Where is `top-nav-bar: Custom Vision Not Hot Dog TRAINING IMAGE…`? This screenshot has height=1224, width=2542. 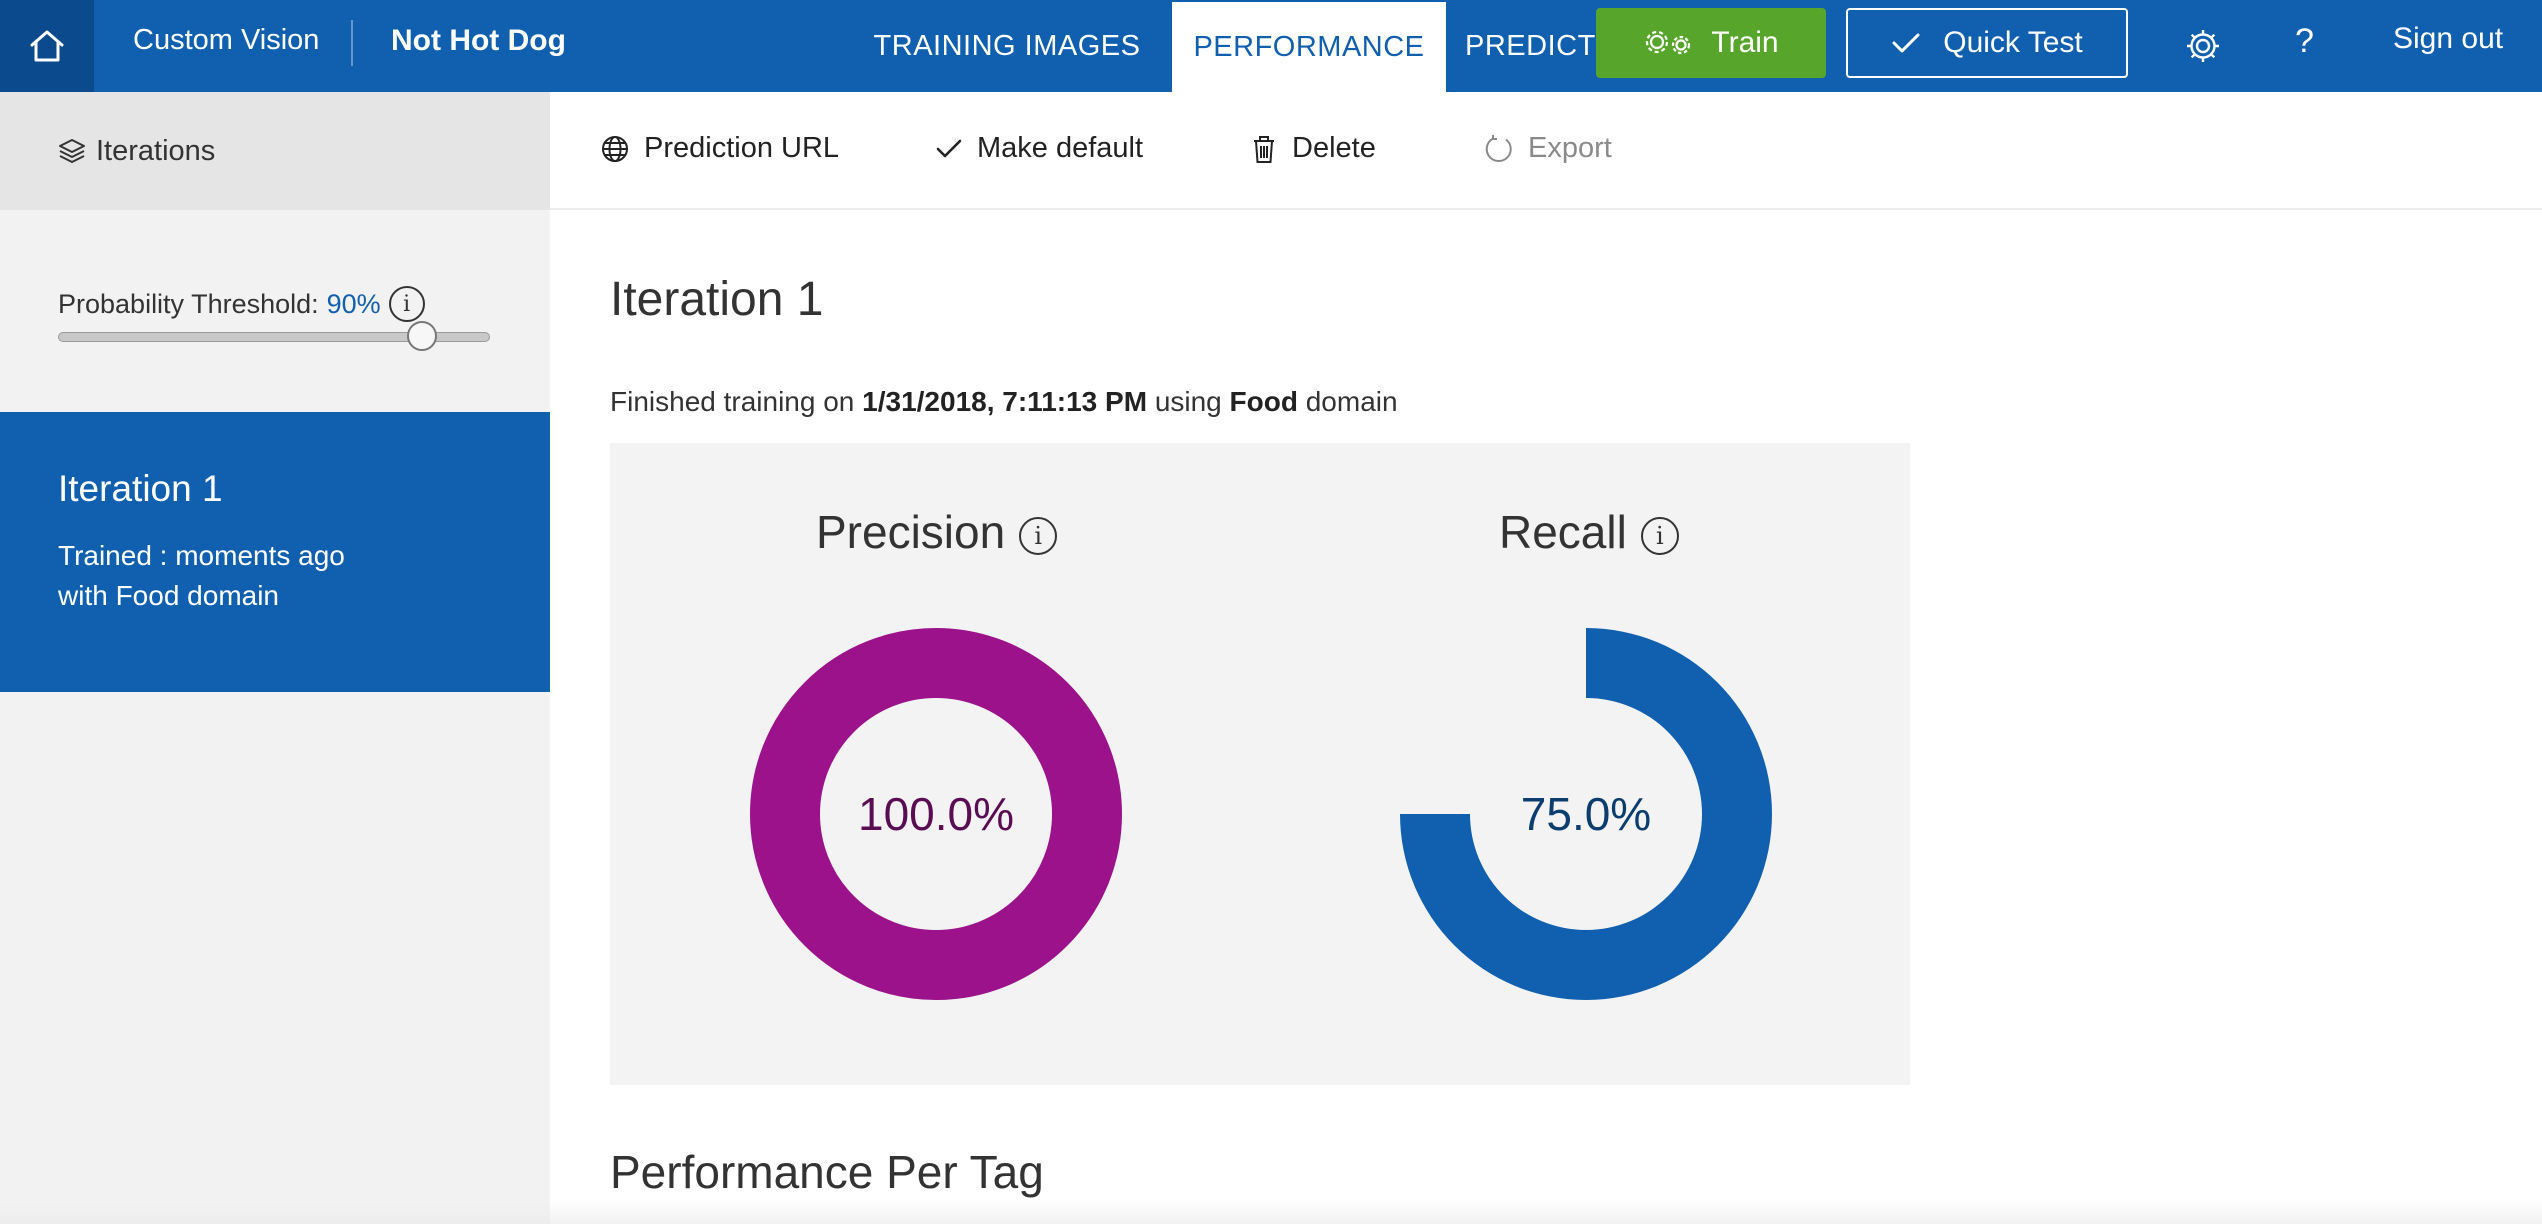 top-nav-bar: Custom Vision Not Hot Dog TRAINING IMAGE… is located at coordinates (1271, 46).